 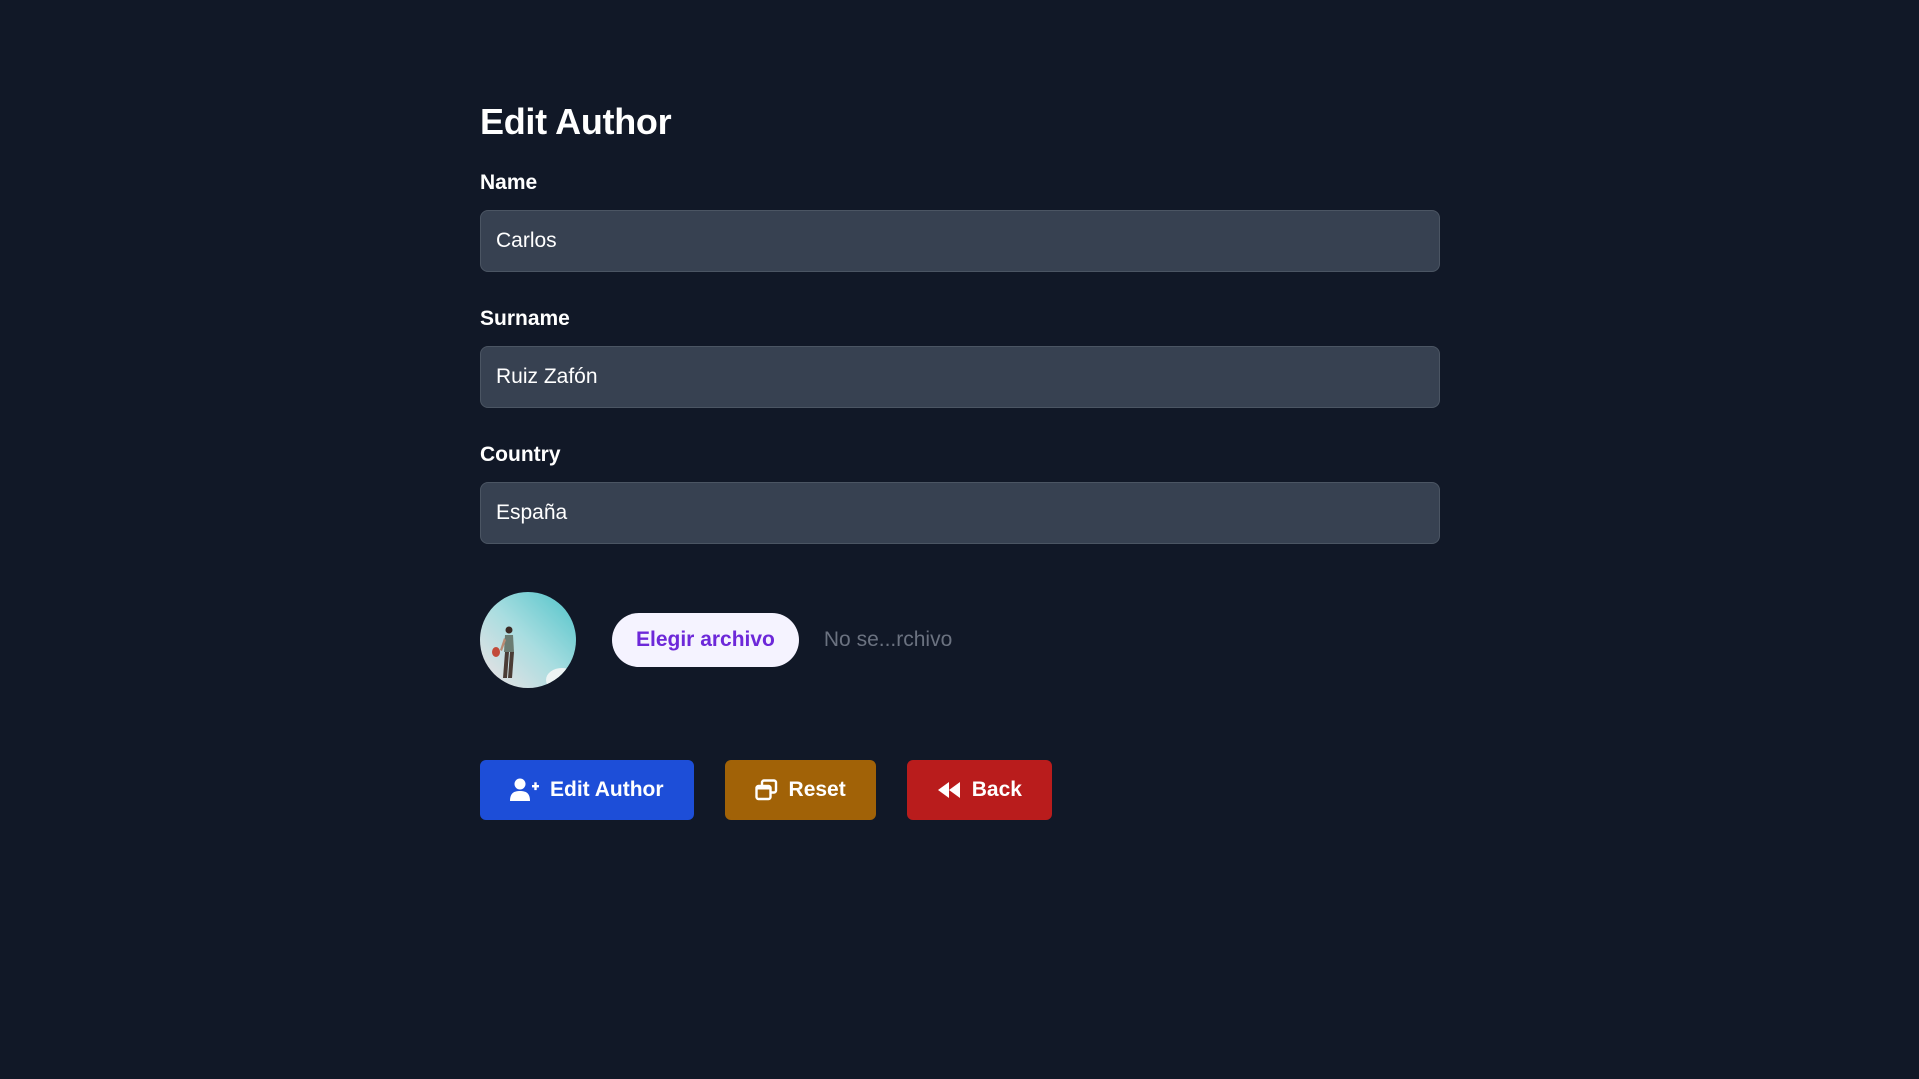 What do you see at coordinates (524, 790) in the screenshot?
I see `user-plus-icon` at bounding box center [524, 790].